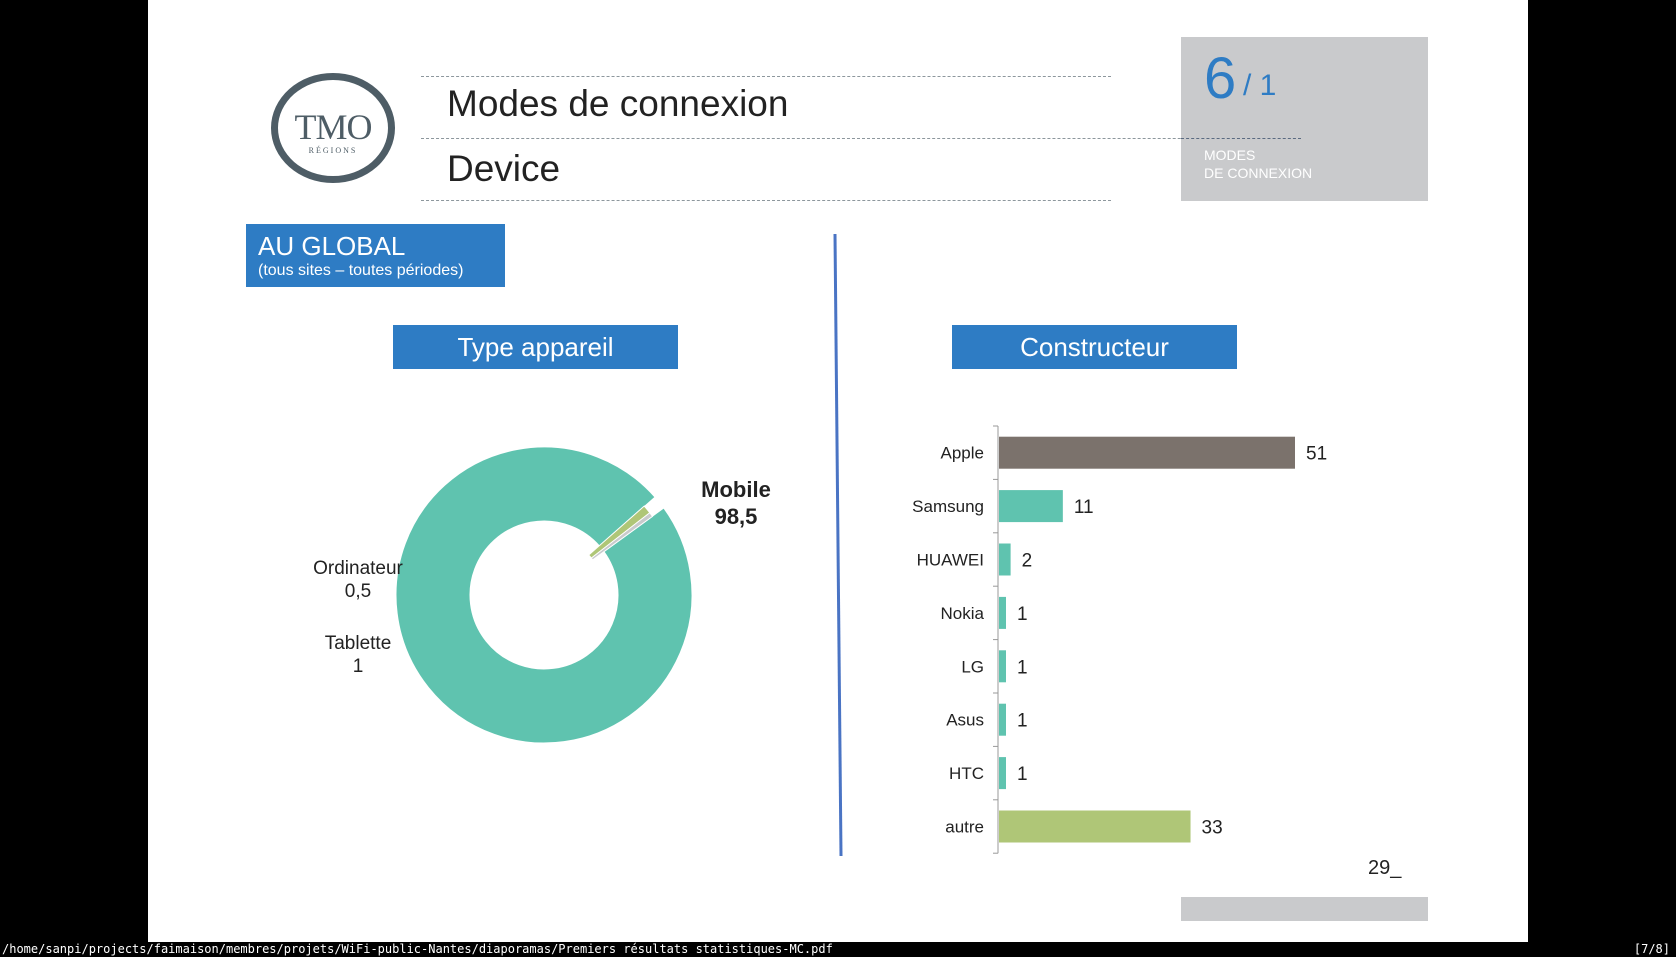  Describe the element at coordinates (965, 720) in the screenshot. I see `bar-category-label: Asus` at that location.